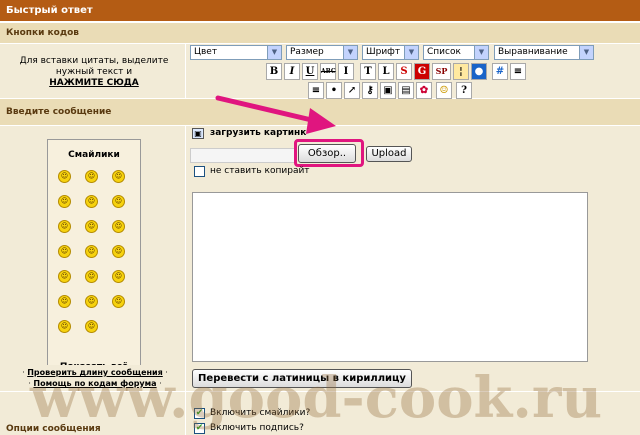 This screenshot has height=435, width=640. Describe the element at coordinates (257, 428) in the screenshot. I see `enable-signature-label: Включить подпись?` at that location.